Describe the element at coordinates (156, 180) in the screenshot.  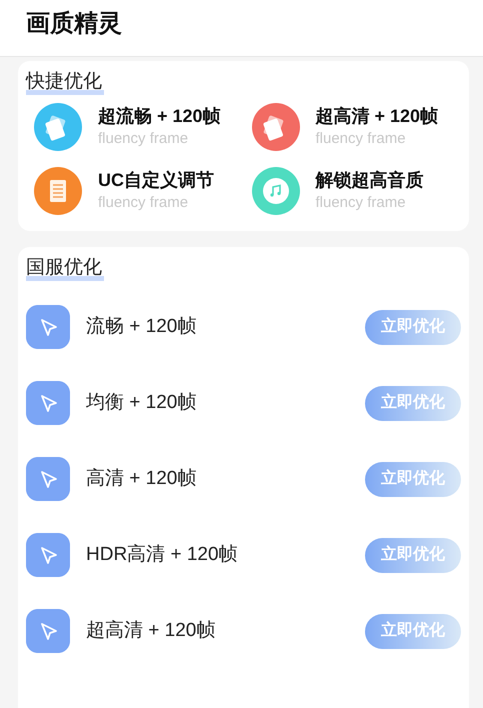
I see `option-title: UC自定义调节` at that location.